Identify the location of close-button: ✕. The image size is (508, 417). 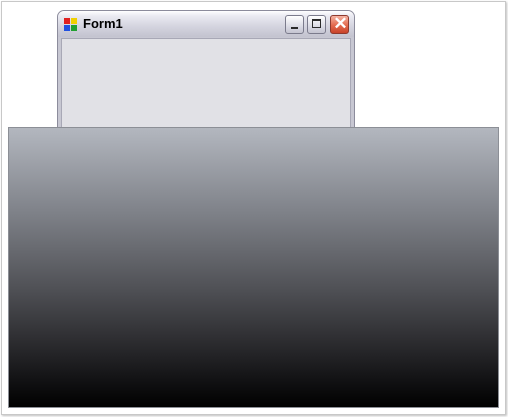
(339, 24).